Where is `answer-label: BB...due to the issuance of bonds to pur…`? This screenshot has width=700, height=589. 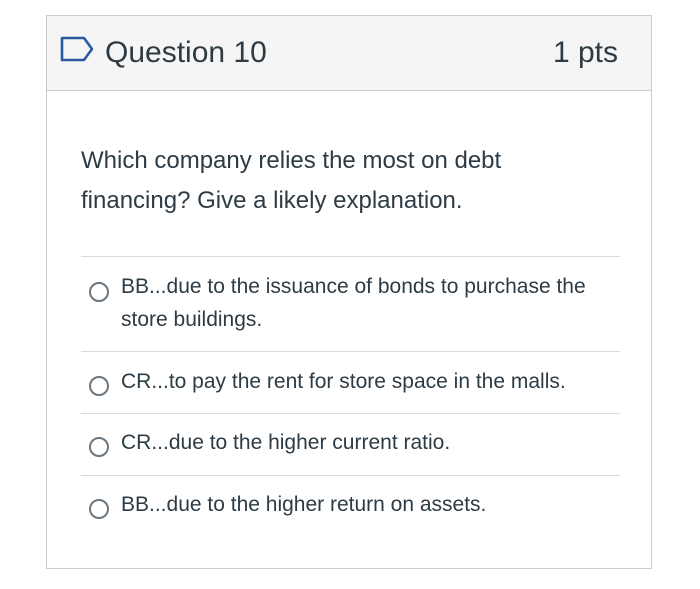 answer-label: BB...due to the issuance of bonds to pur… is located at coordinates (368, 303).